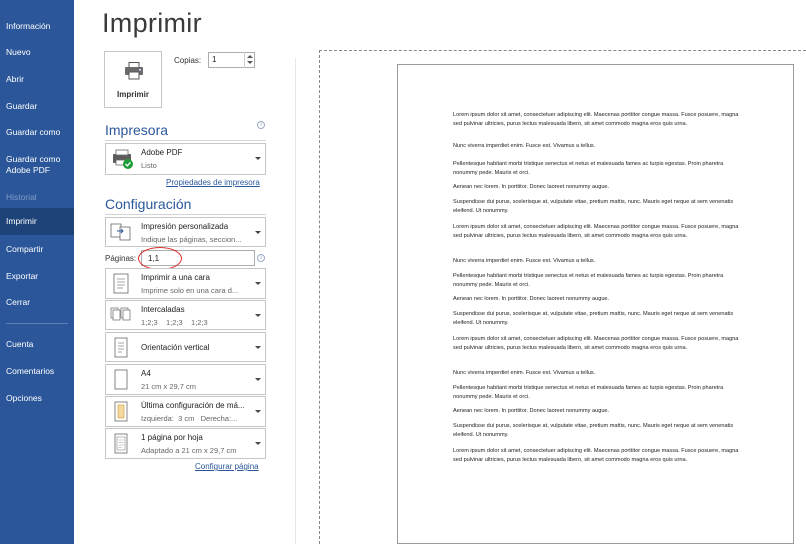 This screenshot has height=544, width=806. Describe the element at coordinates (174, 322) in the screenshot. I see `collation-subtitle: 1;2;3 1;2;3 1;2;3` at that location.